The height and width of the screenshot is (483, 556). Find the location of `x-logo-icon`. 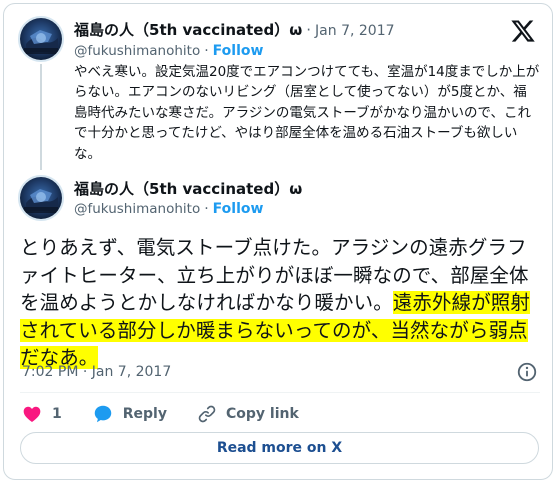

x-logo-icon is located at coordinates (523, 31).